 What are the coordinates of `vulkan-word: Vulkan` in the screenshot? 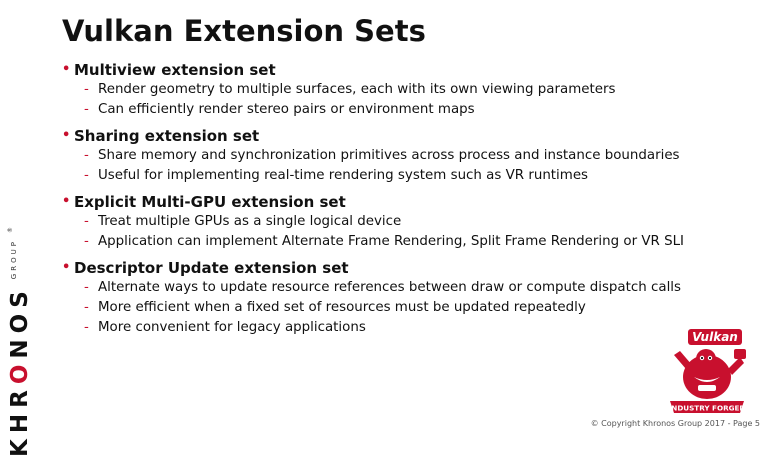 It's located at (715, 337).